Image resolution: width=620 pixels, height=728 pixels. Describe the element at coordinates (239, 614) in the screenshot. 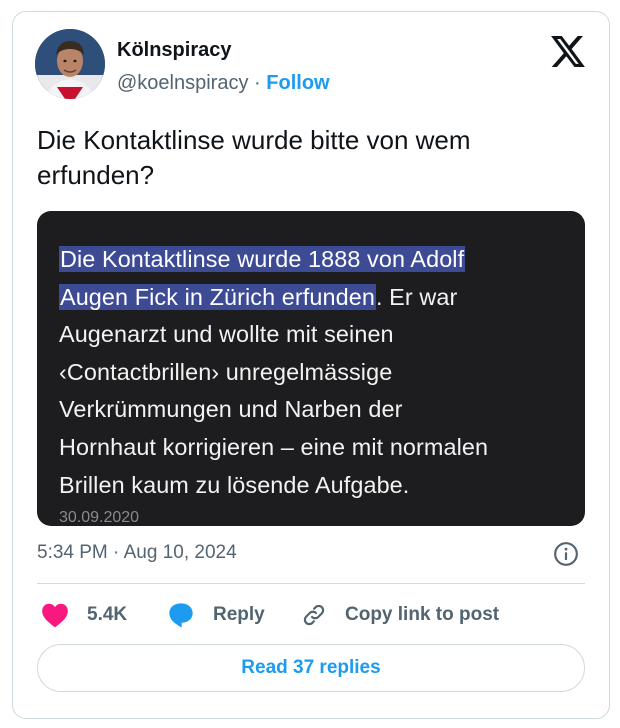

I see `reply-label: Reply` at that location.